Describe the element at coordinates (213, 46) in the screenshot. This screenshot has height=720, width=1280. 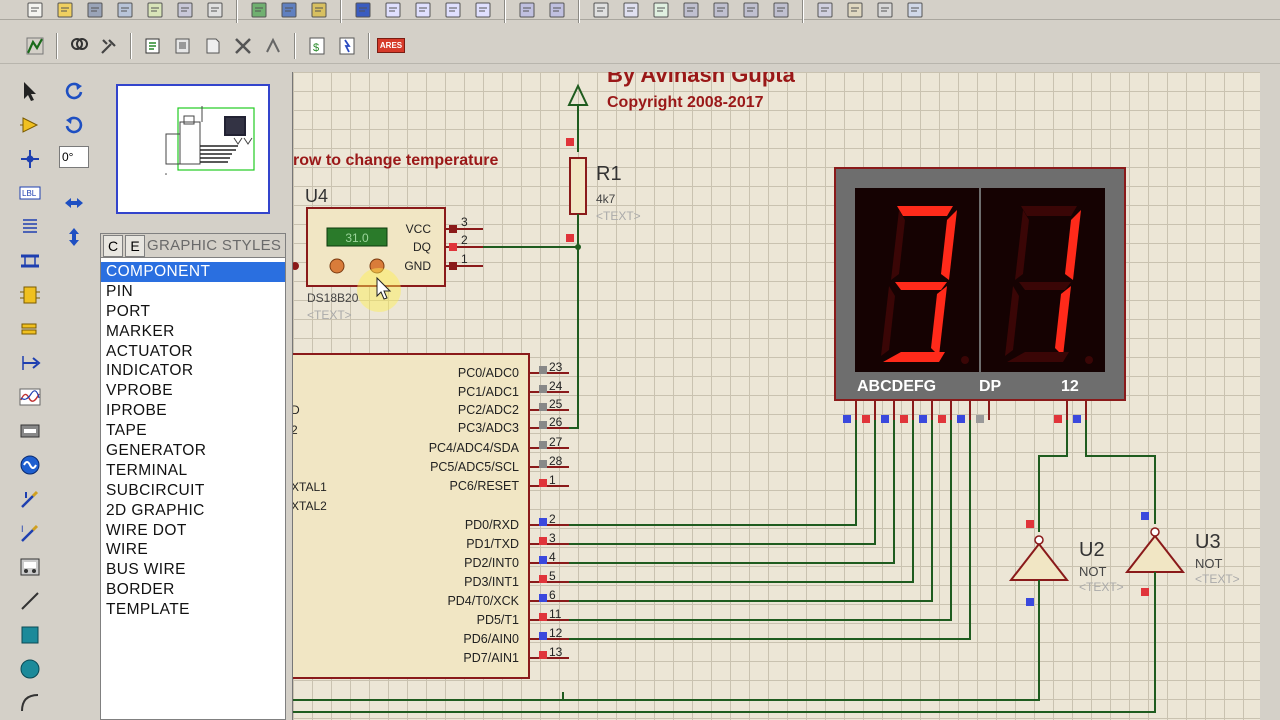
I see `new-sheet-icon` at that location.